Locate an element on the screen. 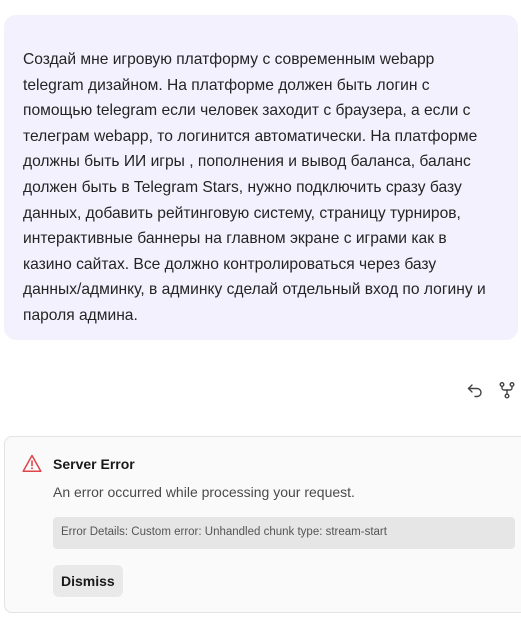 Image resolution: width=521 pixels, height=619 pixels. warning-icon is located at coordinates (32, 463).